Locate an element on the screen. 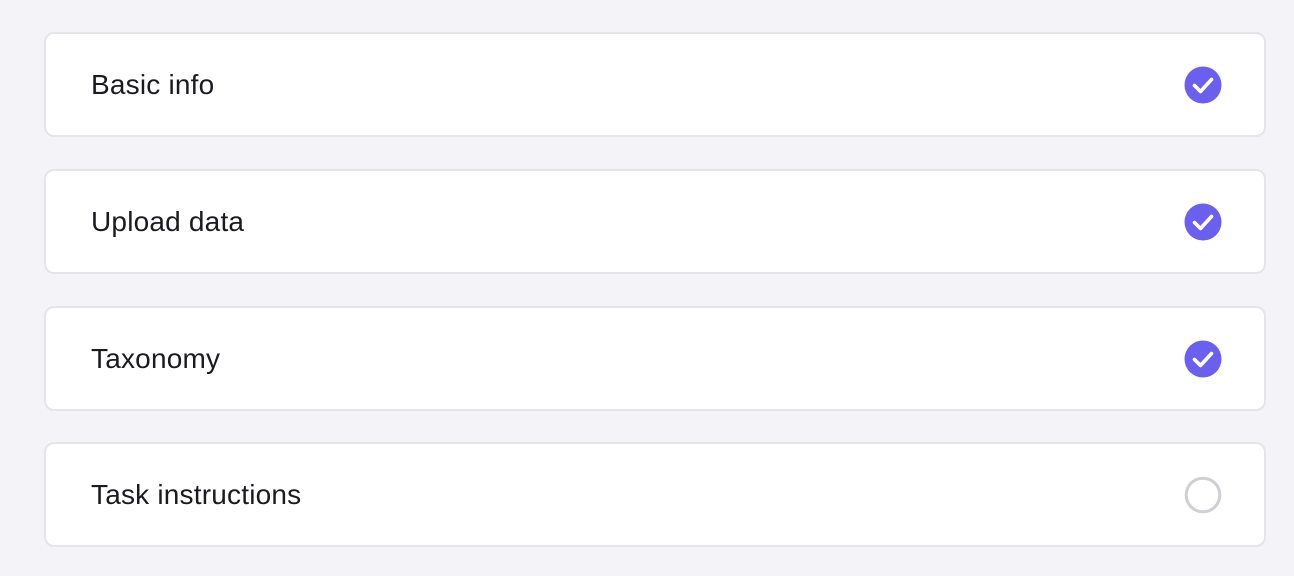 This screenshot has height=576, width=1294. empty-circle-icon is located at coordinates (1203, 495).